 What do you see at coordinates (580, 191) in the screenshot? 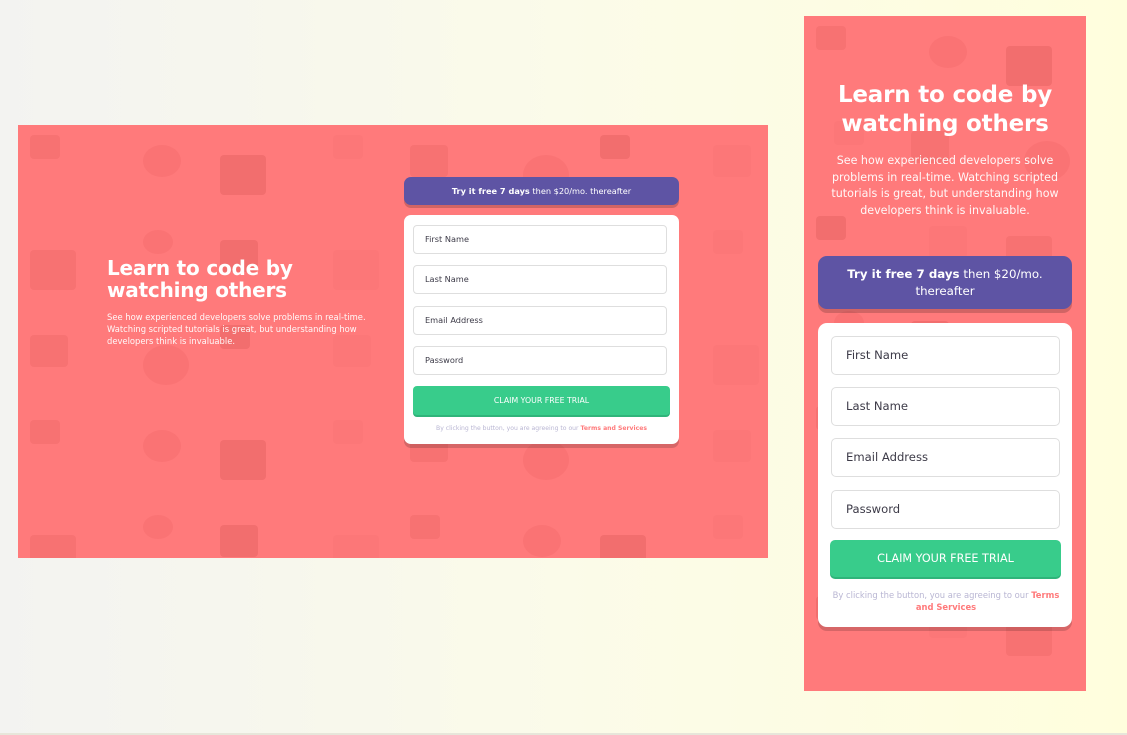
I see `promo-rest-text: then $20/mo. thereafter` at bounding box center [580, 191].